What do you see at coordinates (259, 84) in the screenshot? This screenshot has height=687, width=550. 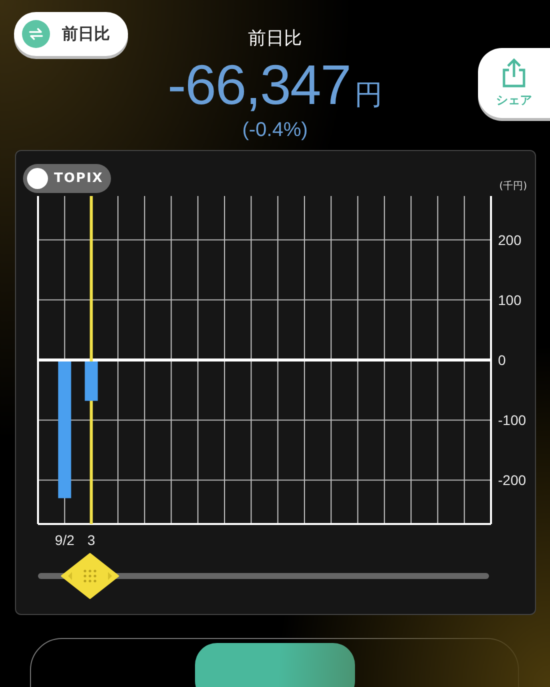 I see `amount-value: -66,347` at bounding box center [259, 84].